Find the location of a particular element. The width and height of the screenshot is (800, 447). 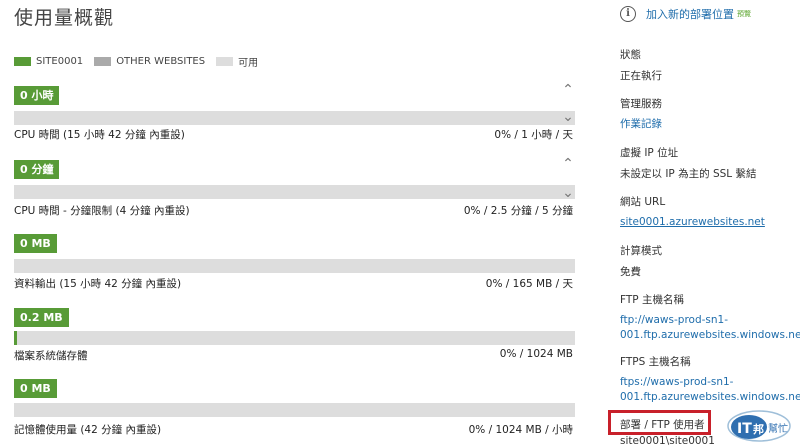

management-section: 管理服務 作業記錄 is located at coordinates (641, 114).